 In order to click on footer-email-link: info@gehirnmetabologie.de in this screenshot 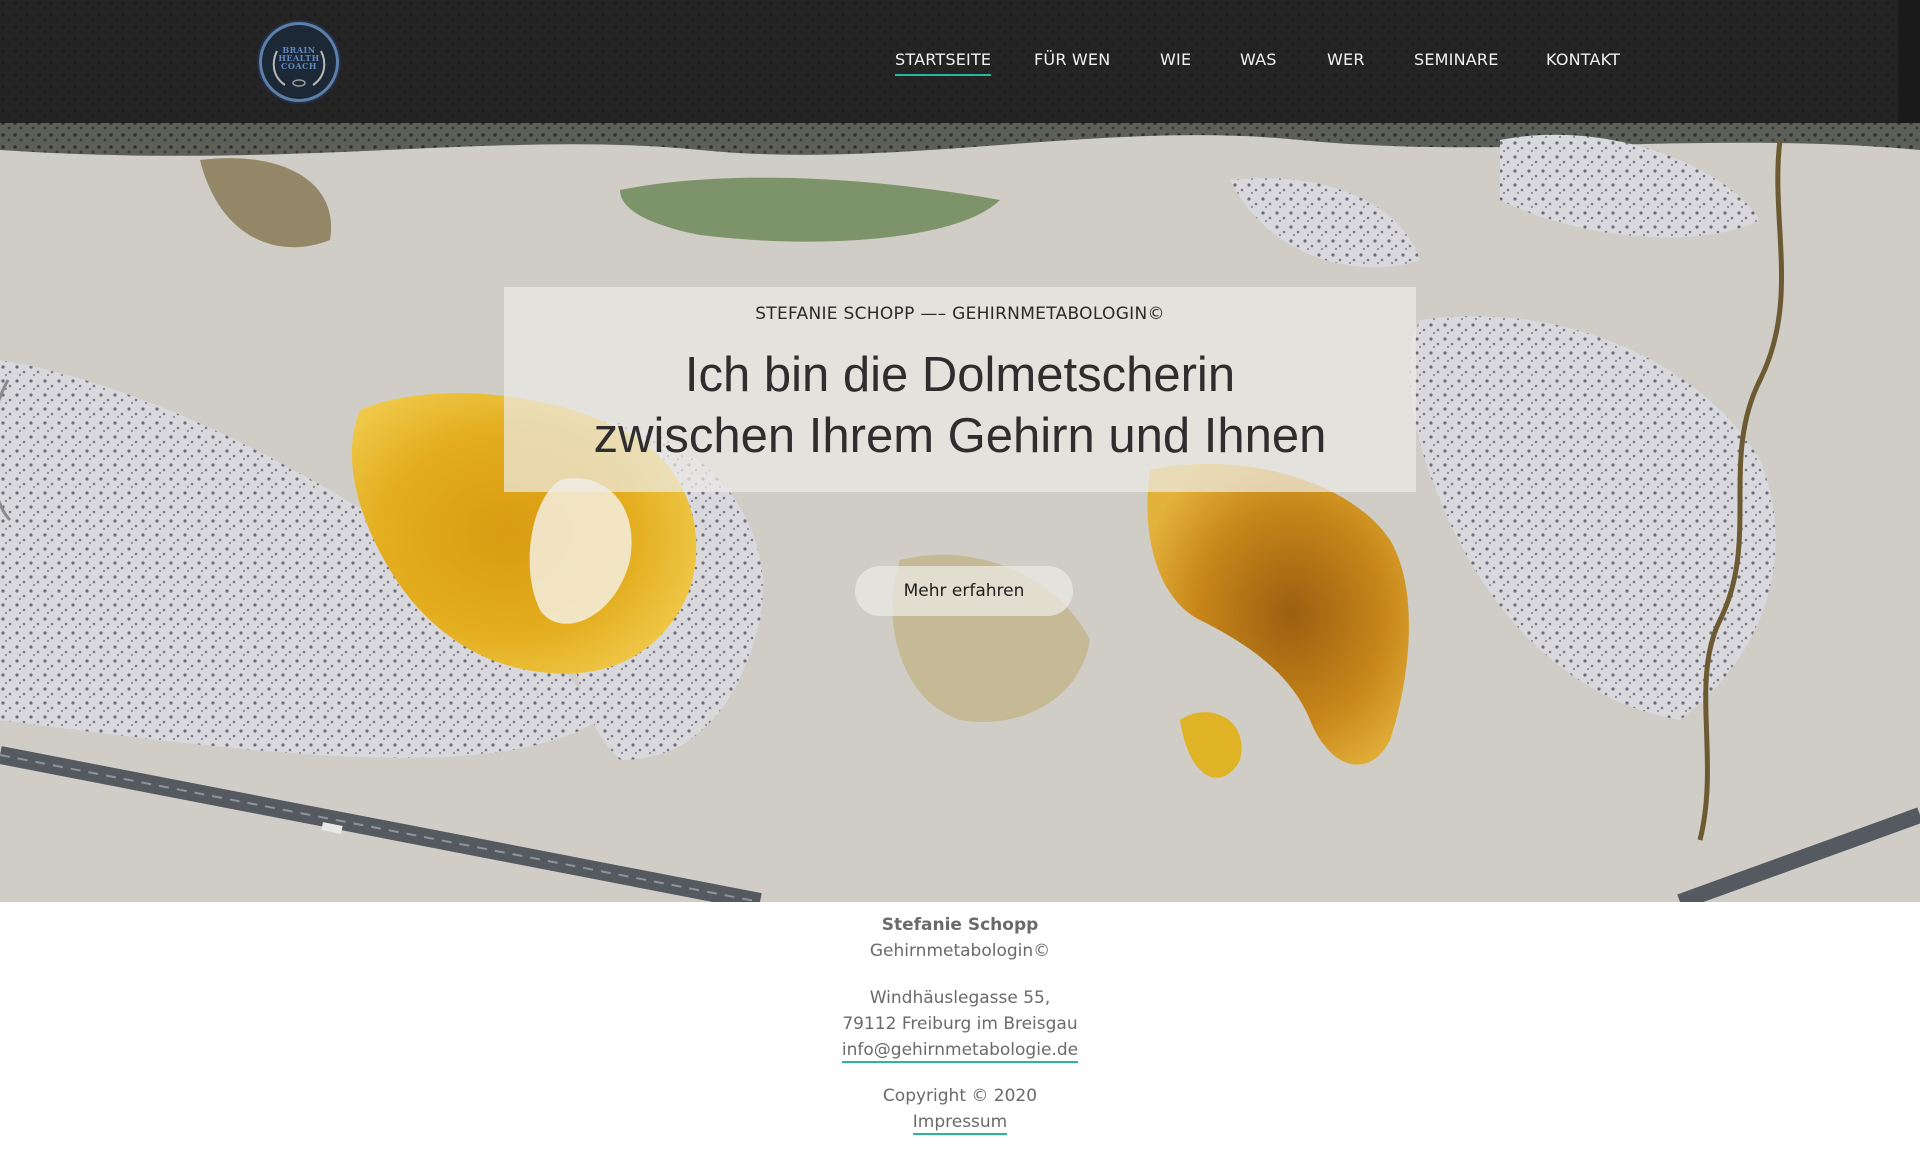, I will do `click(960, 1051)`.